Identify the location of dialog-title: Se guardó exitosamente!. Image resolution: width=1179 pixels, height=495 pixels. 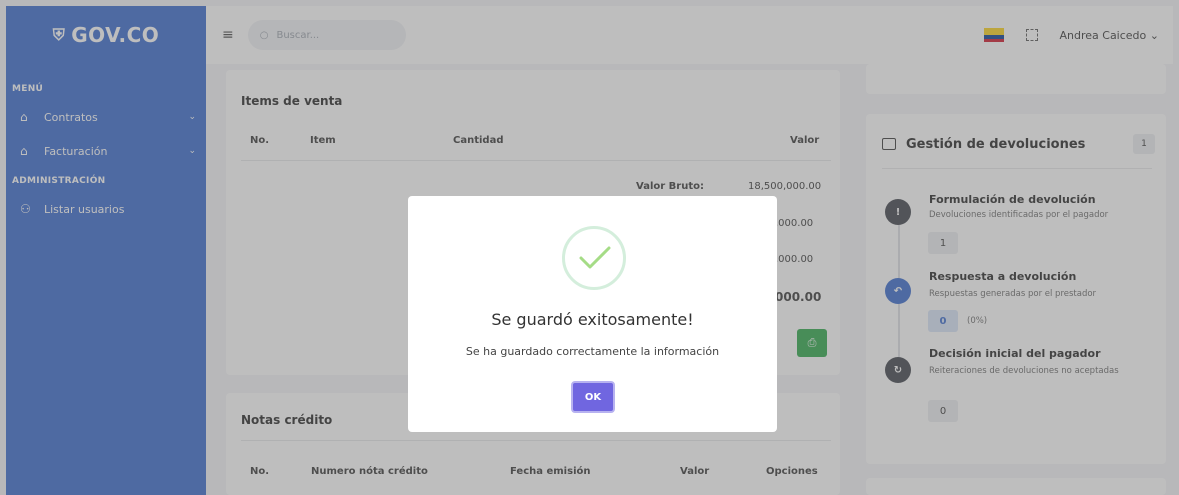
(592, 319).